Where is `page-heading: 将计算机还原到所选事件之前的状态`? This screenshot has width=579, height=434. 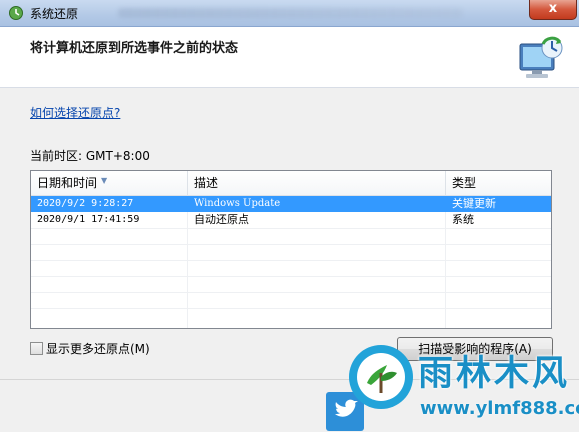
page-heading: 将计算机还原到所选事件之前的状态 is located at coordinates (134, 48).